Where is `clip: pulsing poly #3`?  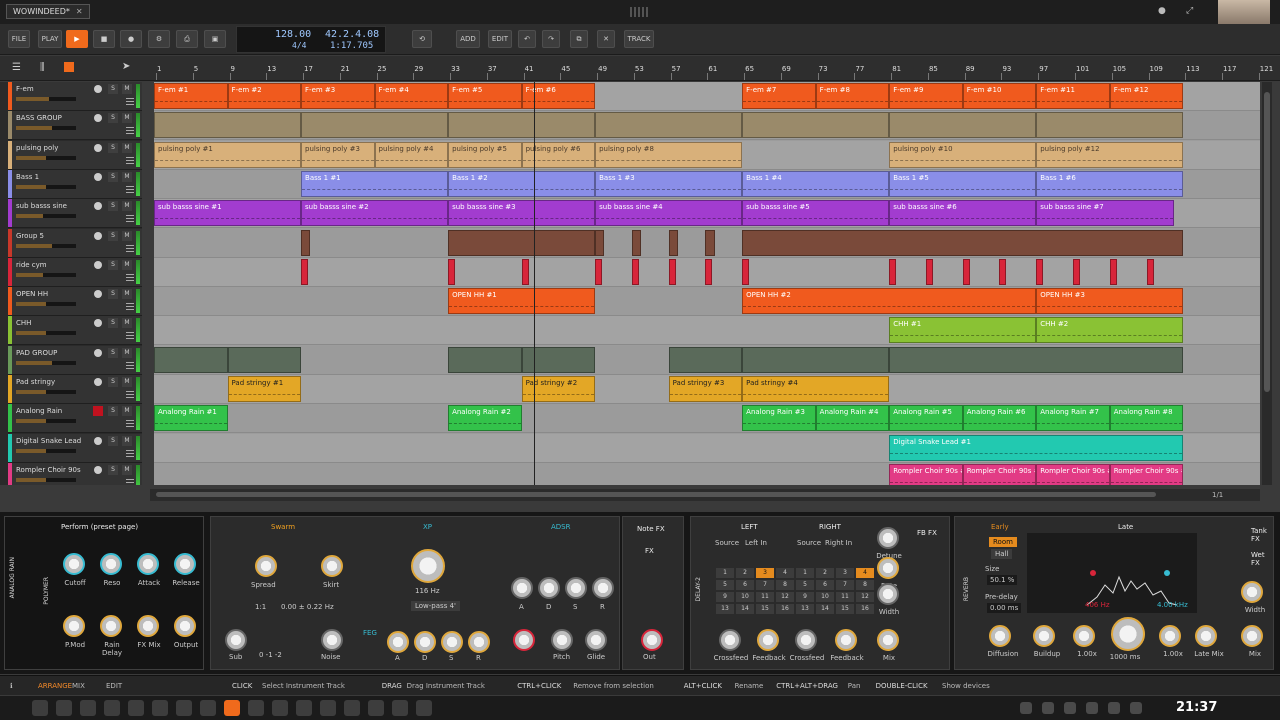
clip: pulsing poly #3 is located at coordinates (338, 154).